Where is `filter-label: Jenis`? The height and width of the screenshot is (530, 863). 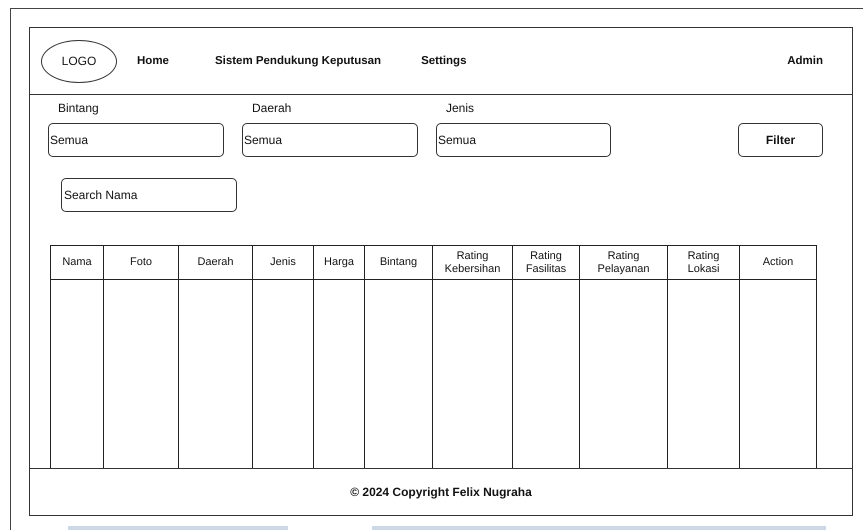 filter-label: Jenis is located at coordinates (461, 108).